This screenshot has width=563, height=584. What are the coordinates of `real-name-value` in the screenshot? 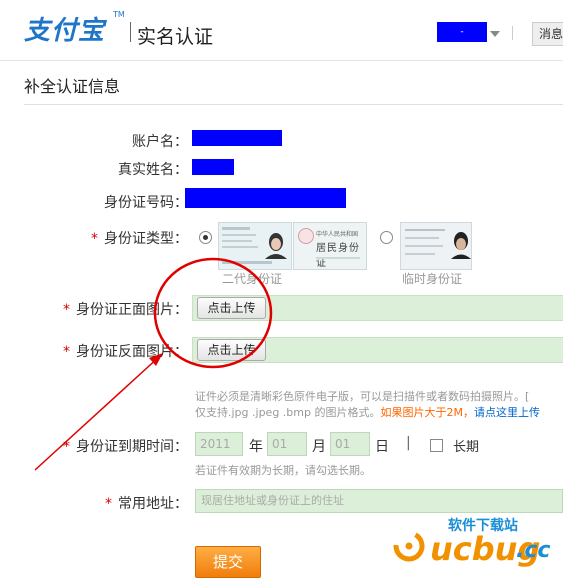 It's located at (213, 167).